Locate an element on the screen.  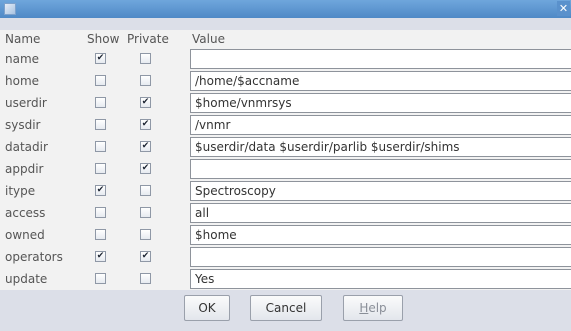
table-row: name ✔ is located at coordinates (285, 59).